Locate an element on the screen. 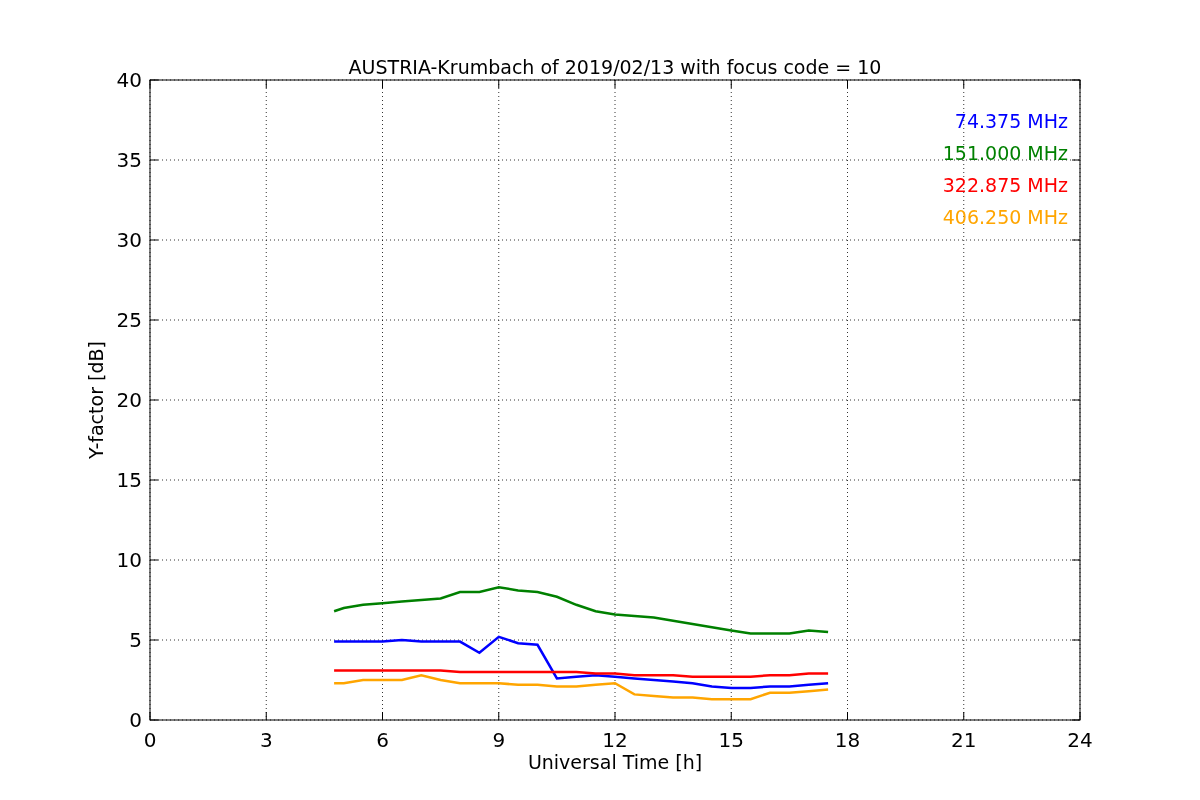  y-axis-label: Y-factor [dB] is located at coordinates (96, 400).